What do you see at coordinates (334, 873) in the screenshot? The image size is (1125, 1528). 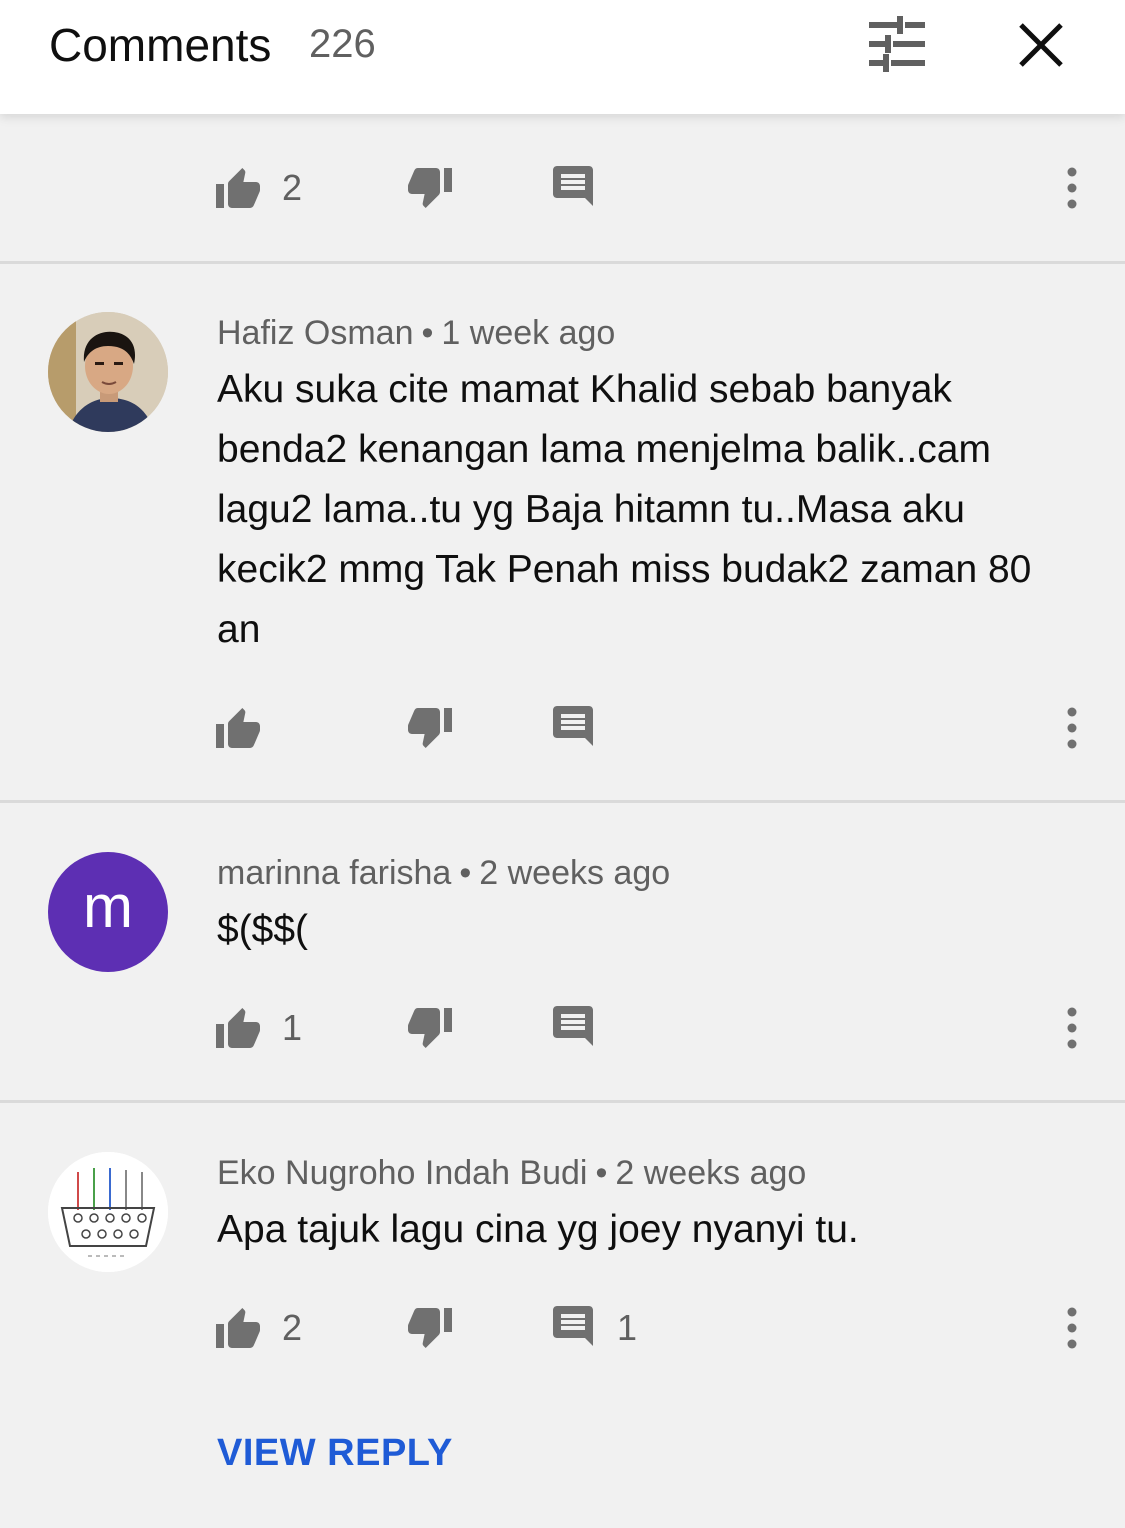 I see `author-name: marinna farisha` at bounding box center [334, 873].